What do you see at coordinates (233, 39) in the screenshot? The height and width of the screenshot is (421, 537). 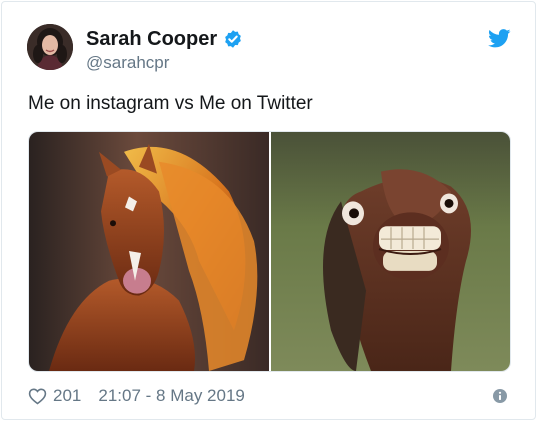 I see `verified-badge-icon` at bounding box center [233, 39].